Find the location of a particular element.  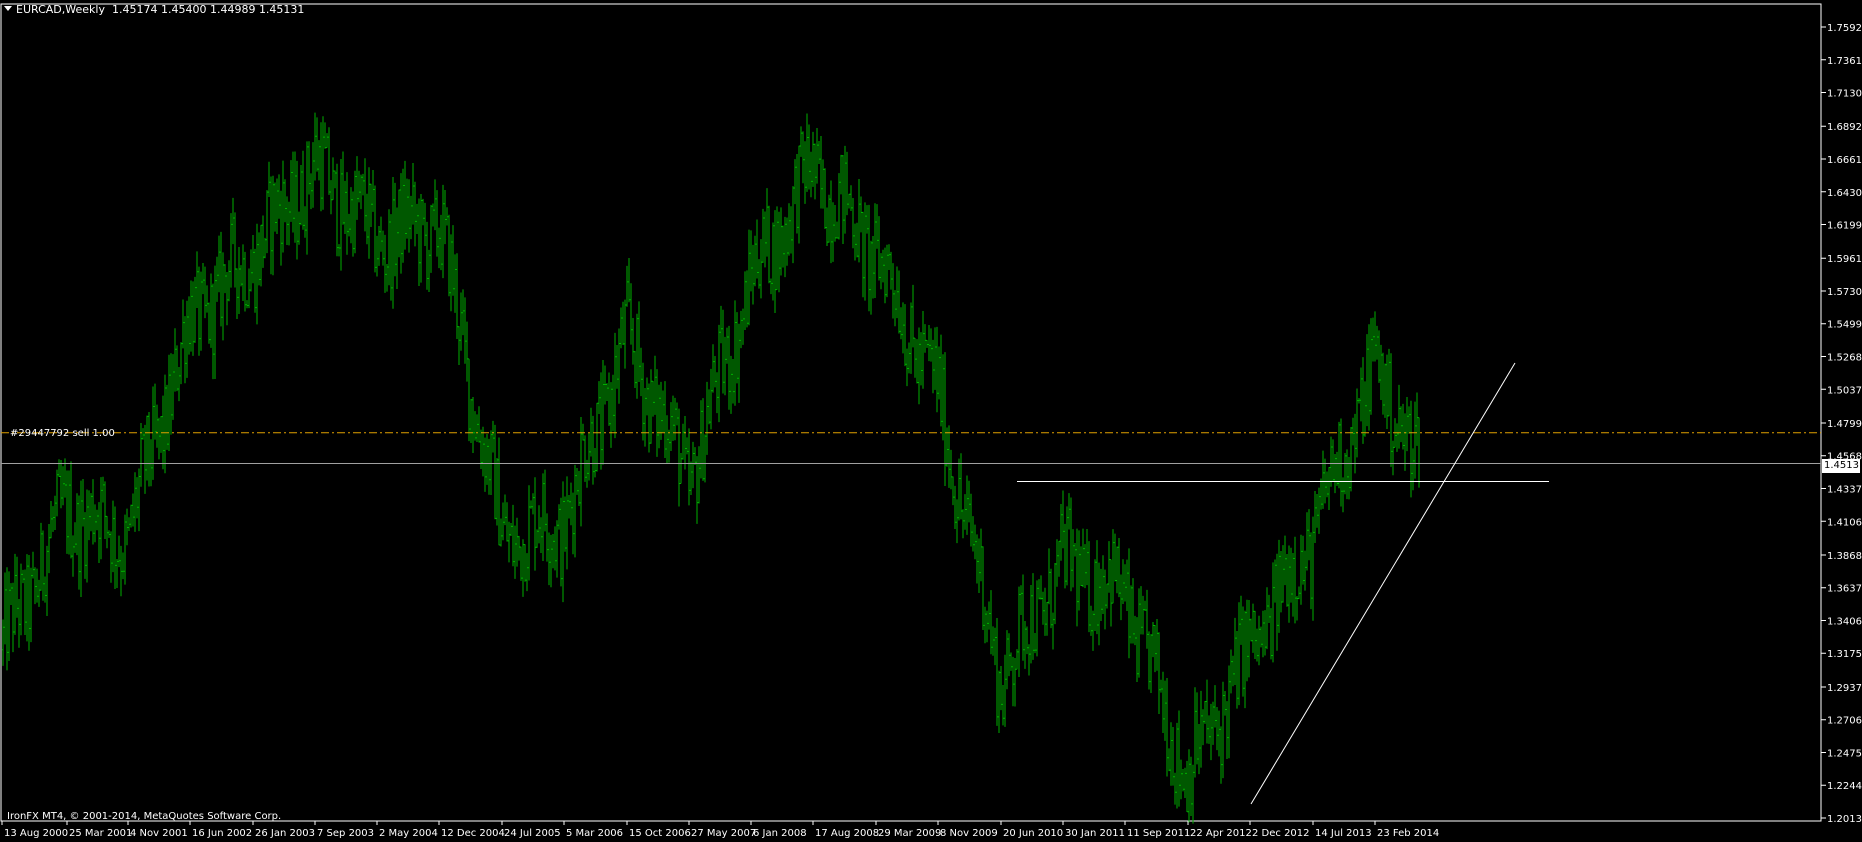

x-tick-label: 20 Jun 2010 is located at coordinates (1033, 833).